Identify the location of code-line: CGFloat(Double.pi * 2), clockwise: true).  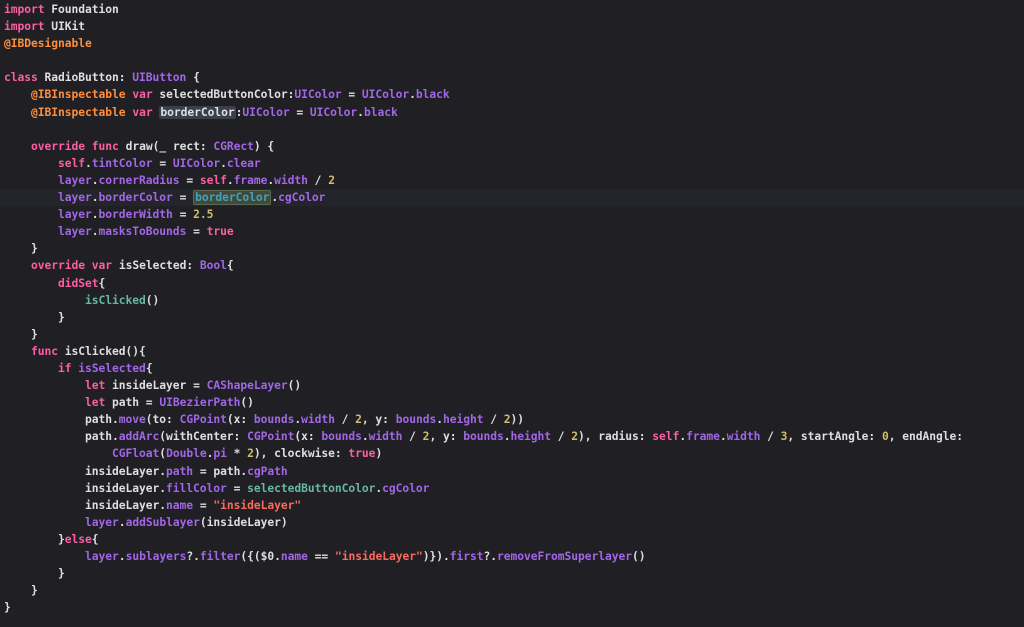
(512, 453).